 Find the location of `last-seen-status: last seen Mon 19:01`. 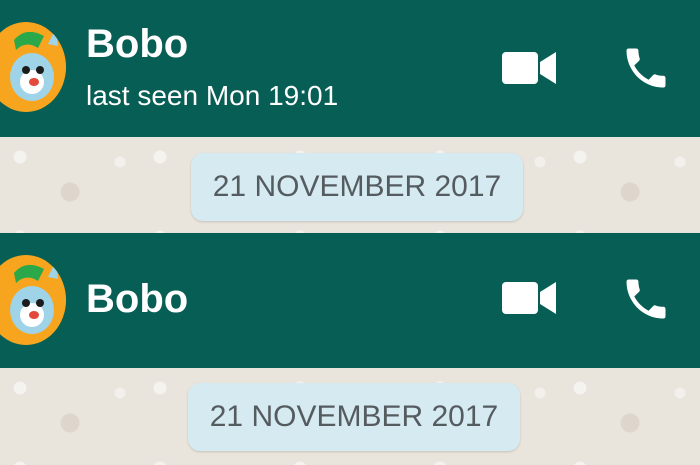

last-seen-status: last seen Mon 19:01 is located at coordinates (212, 95).